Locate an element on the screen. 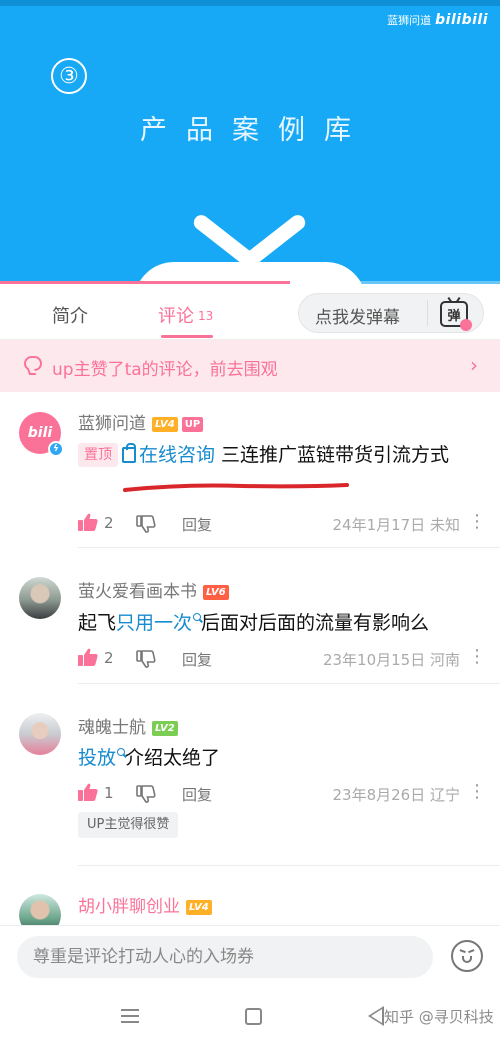 The image size is (500, 1048). video-frame-title: 产品案例库 is located at coordinates (255, 130).